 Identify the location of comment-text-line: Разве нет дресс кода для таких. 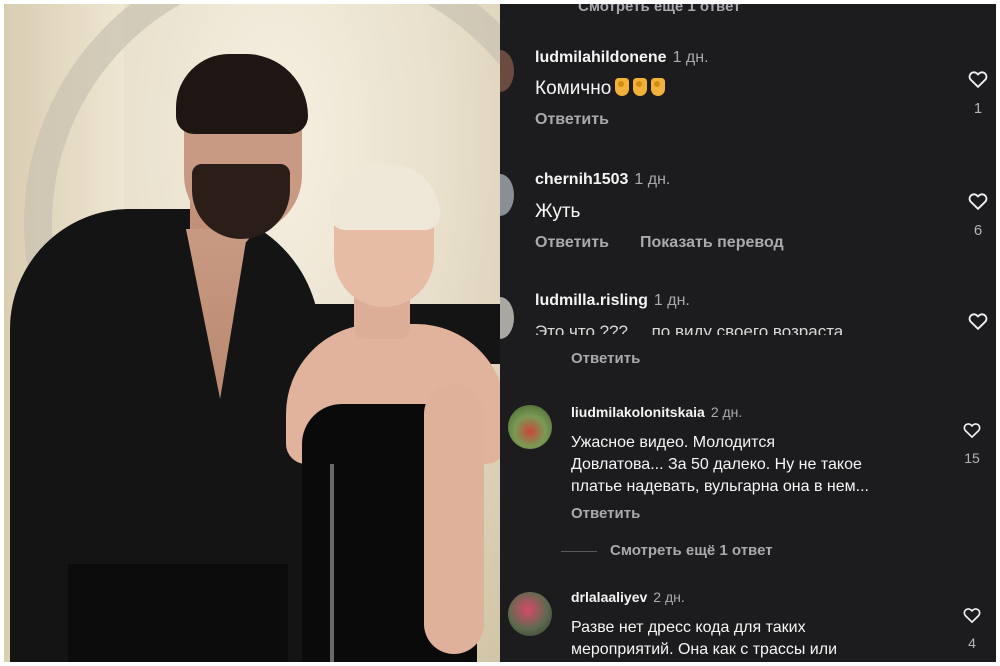
(688, 627).